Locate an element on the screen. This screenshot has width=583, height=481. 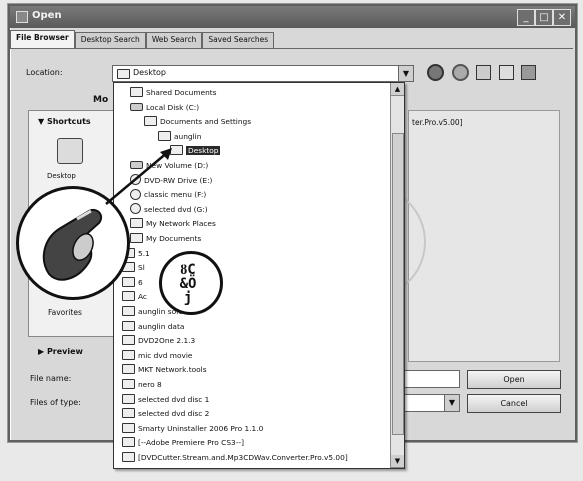
scroll-up-icon: ▲ is located at coordinates (397, 89).